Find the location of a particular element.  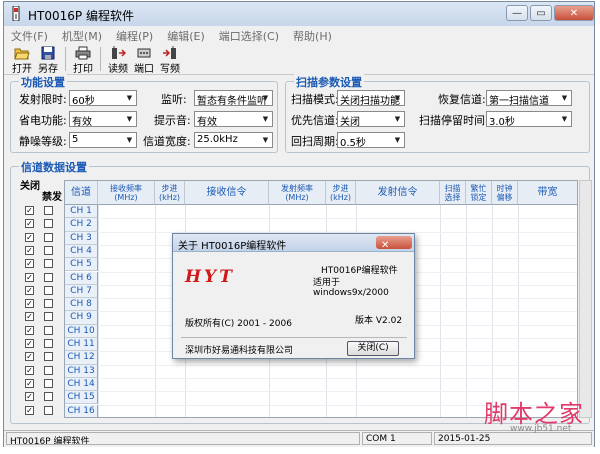

launch-limit-select: 60秒 ▼ is located at coordinates (103, 98).